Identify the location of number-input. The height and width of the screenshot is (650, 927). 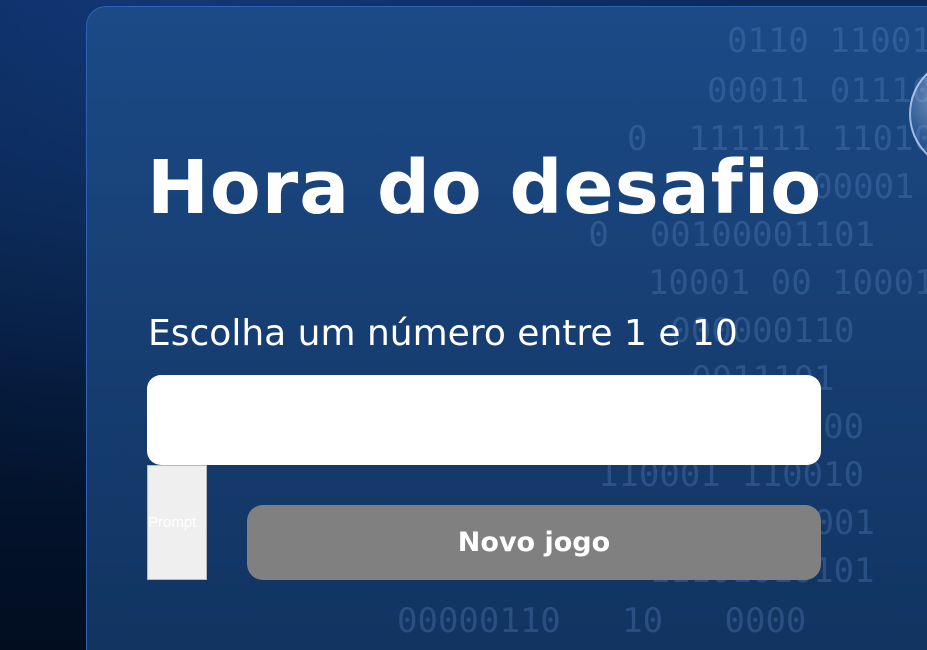
(484, 420).